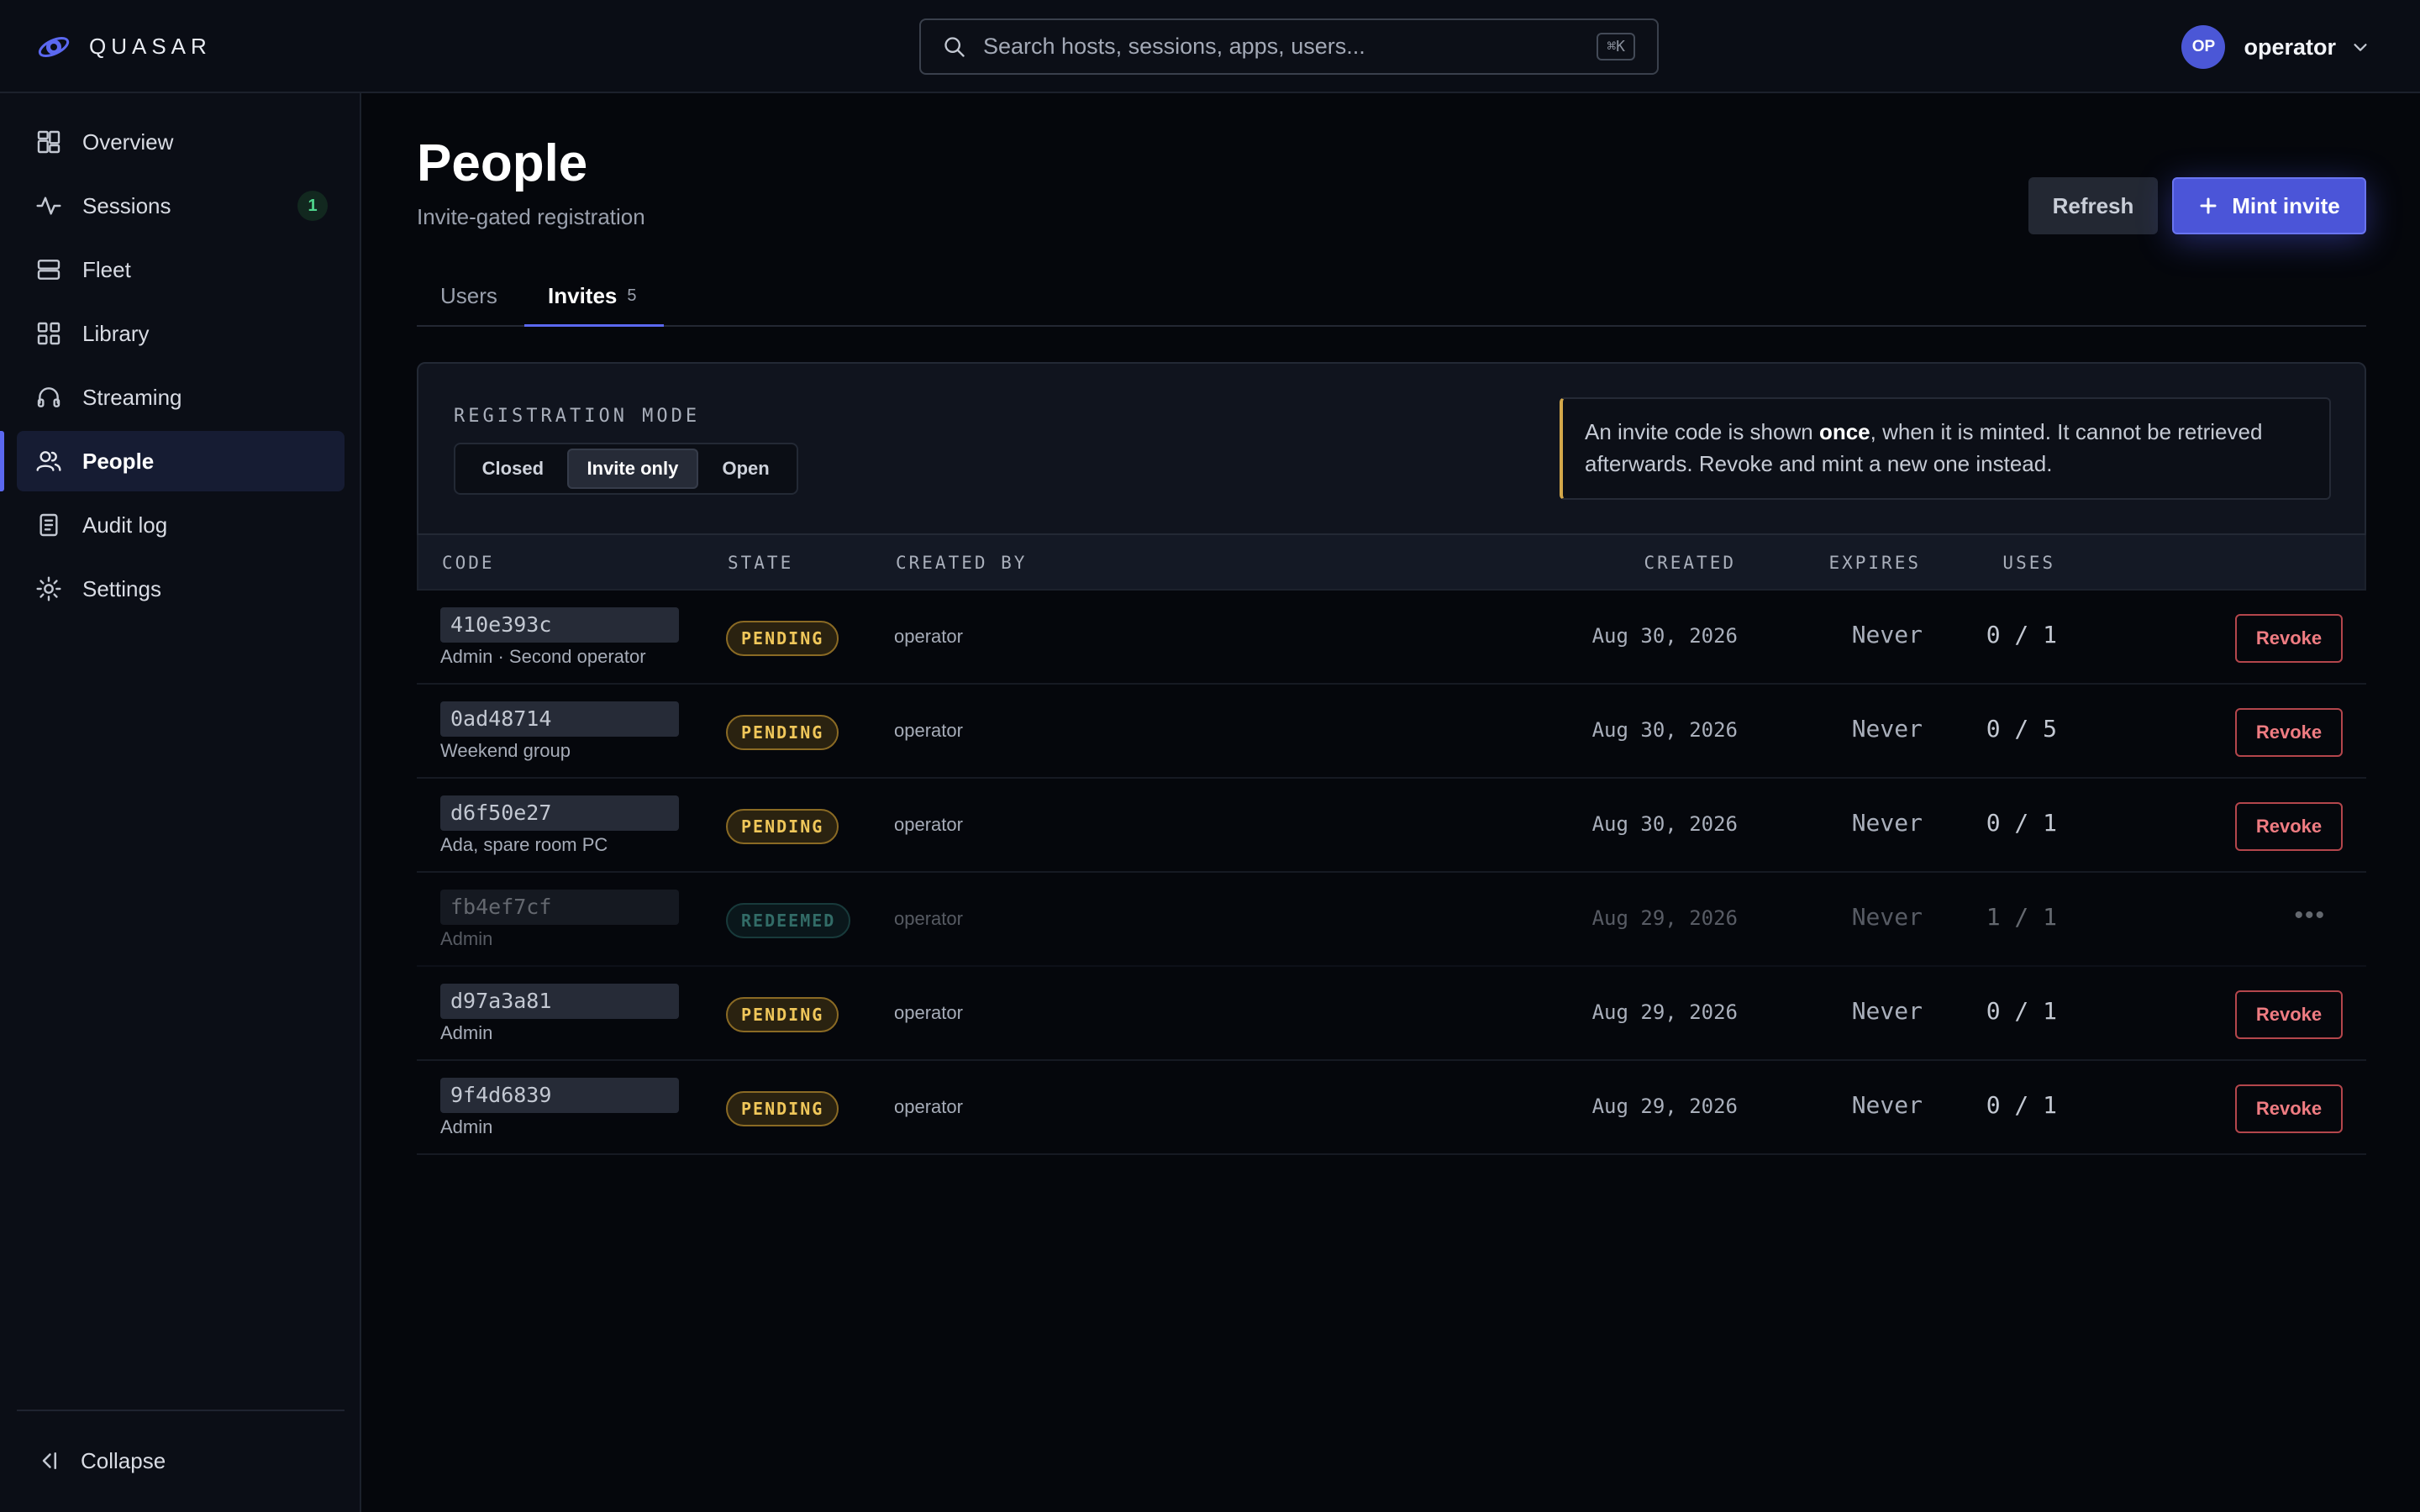 The image size is (2420, 1512). I want to click on document-icon, so click(49, 525).